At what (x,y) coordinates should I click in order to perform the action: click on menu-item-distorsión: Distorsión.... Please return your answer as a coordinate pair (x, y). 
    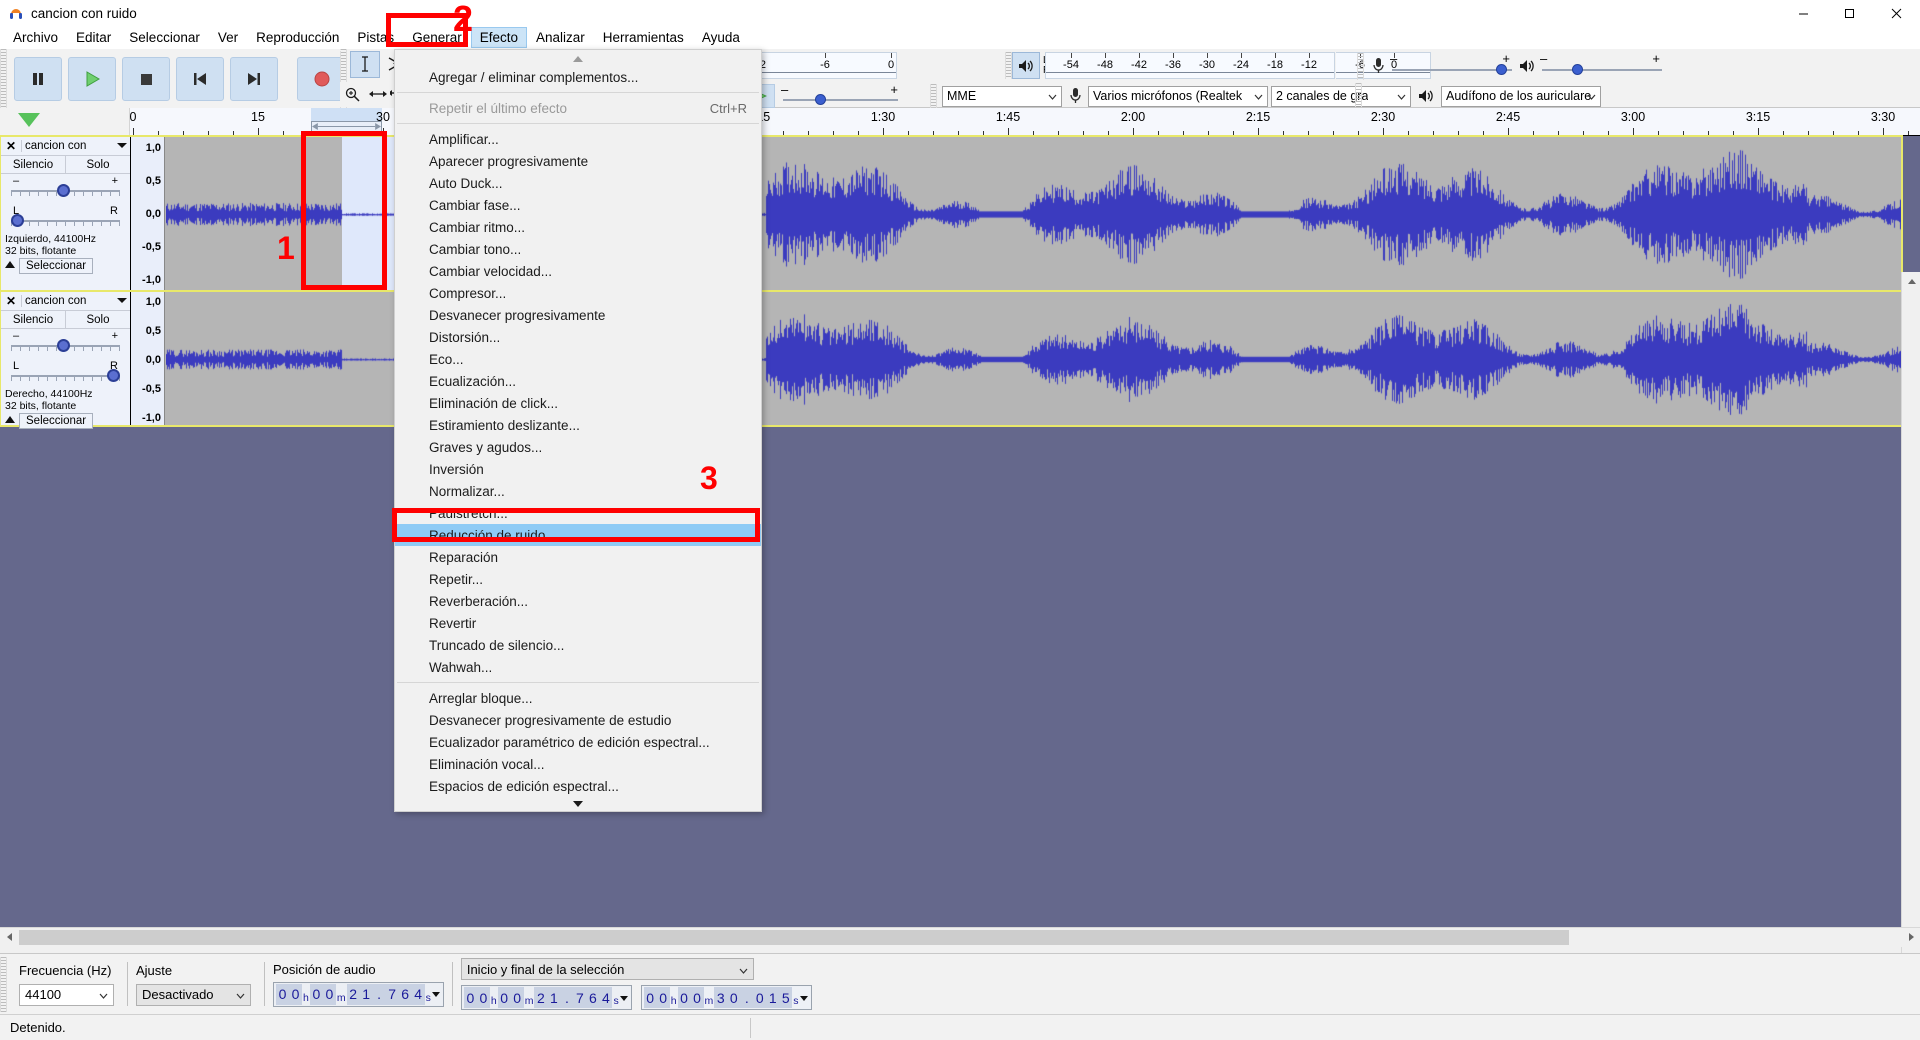
    Looking at the image, I should click on (578, 337).